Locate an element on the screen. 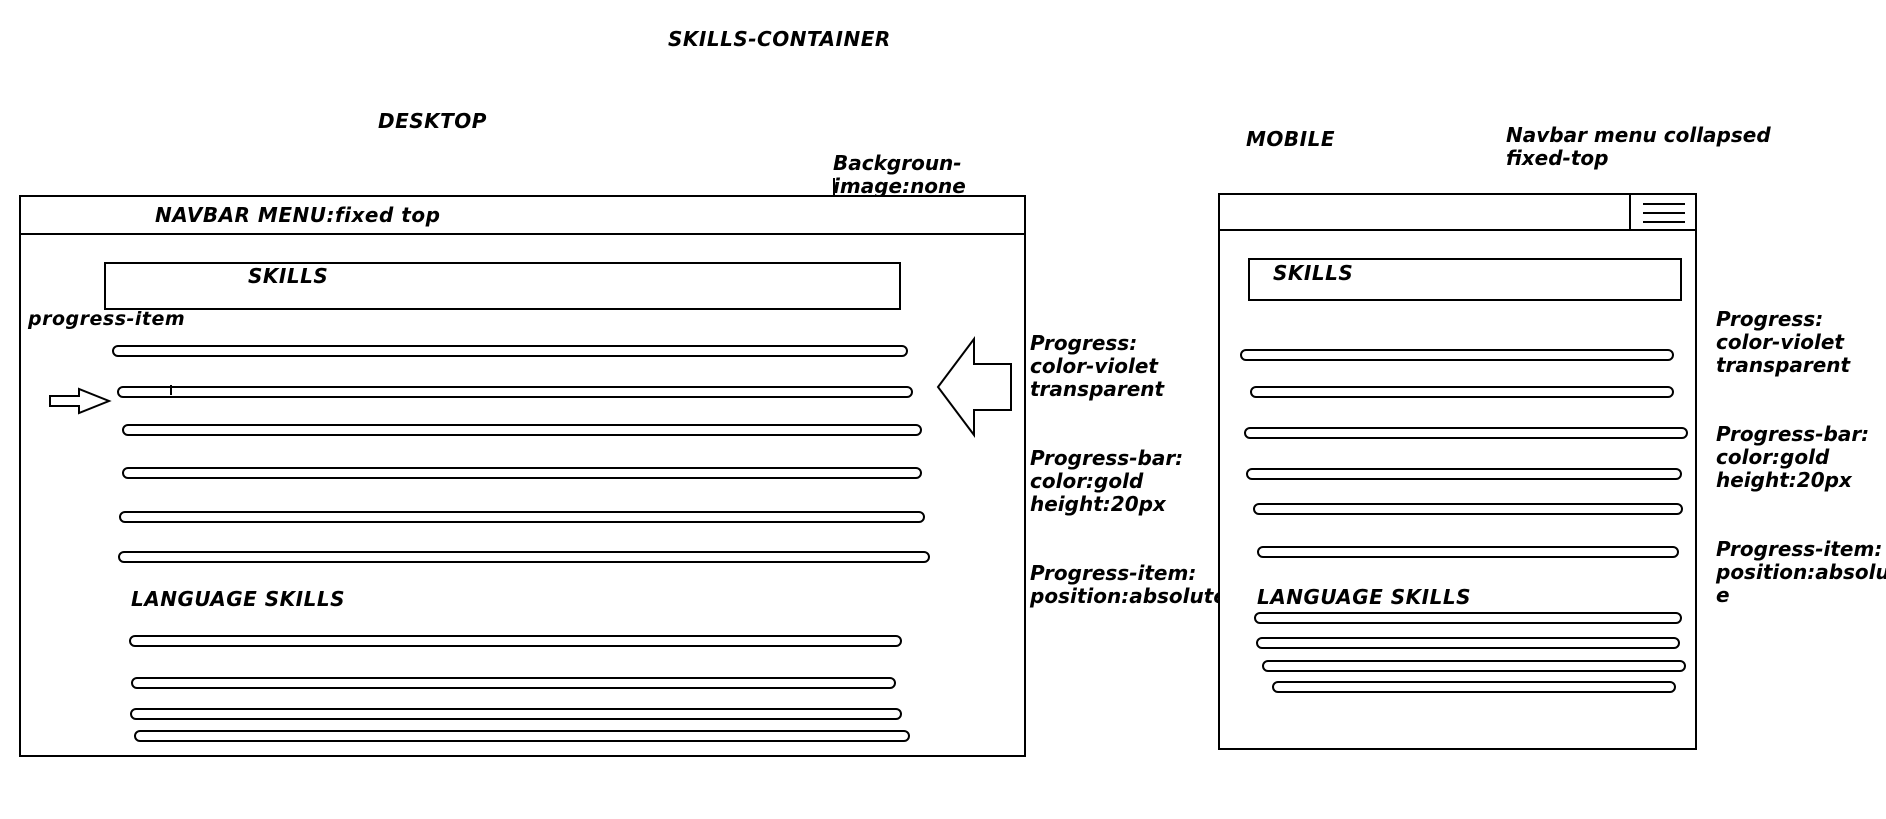 Image resolution: width=1886 pixels, height=819 pixels. desktop-label: DESKTOP is located at coordinates (432, 121).